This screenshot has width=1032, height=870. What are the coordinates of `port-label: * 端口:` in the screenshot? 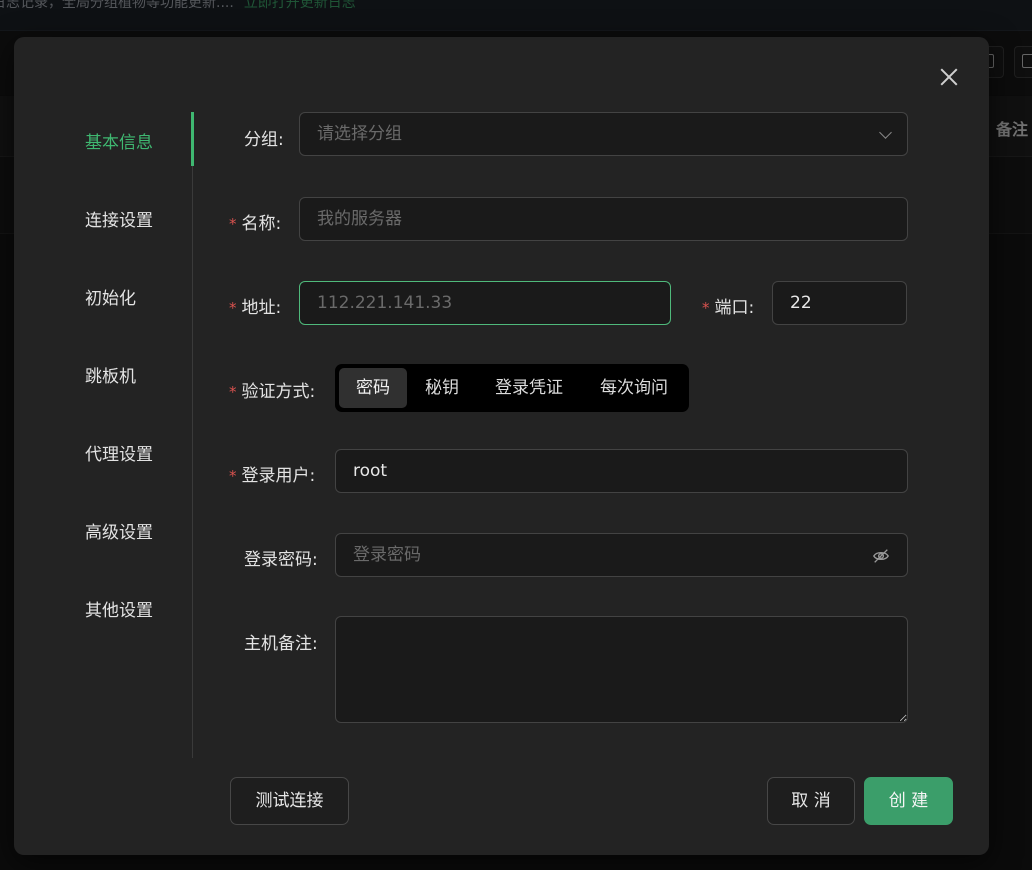 It's located at (728, 308).